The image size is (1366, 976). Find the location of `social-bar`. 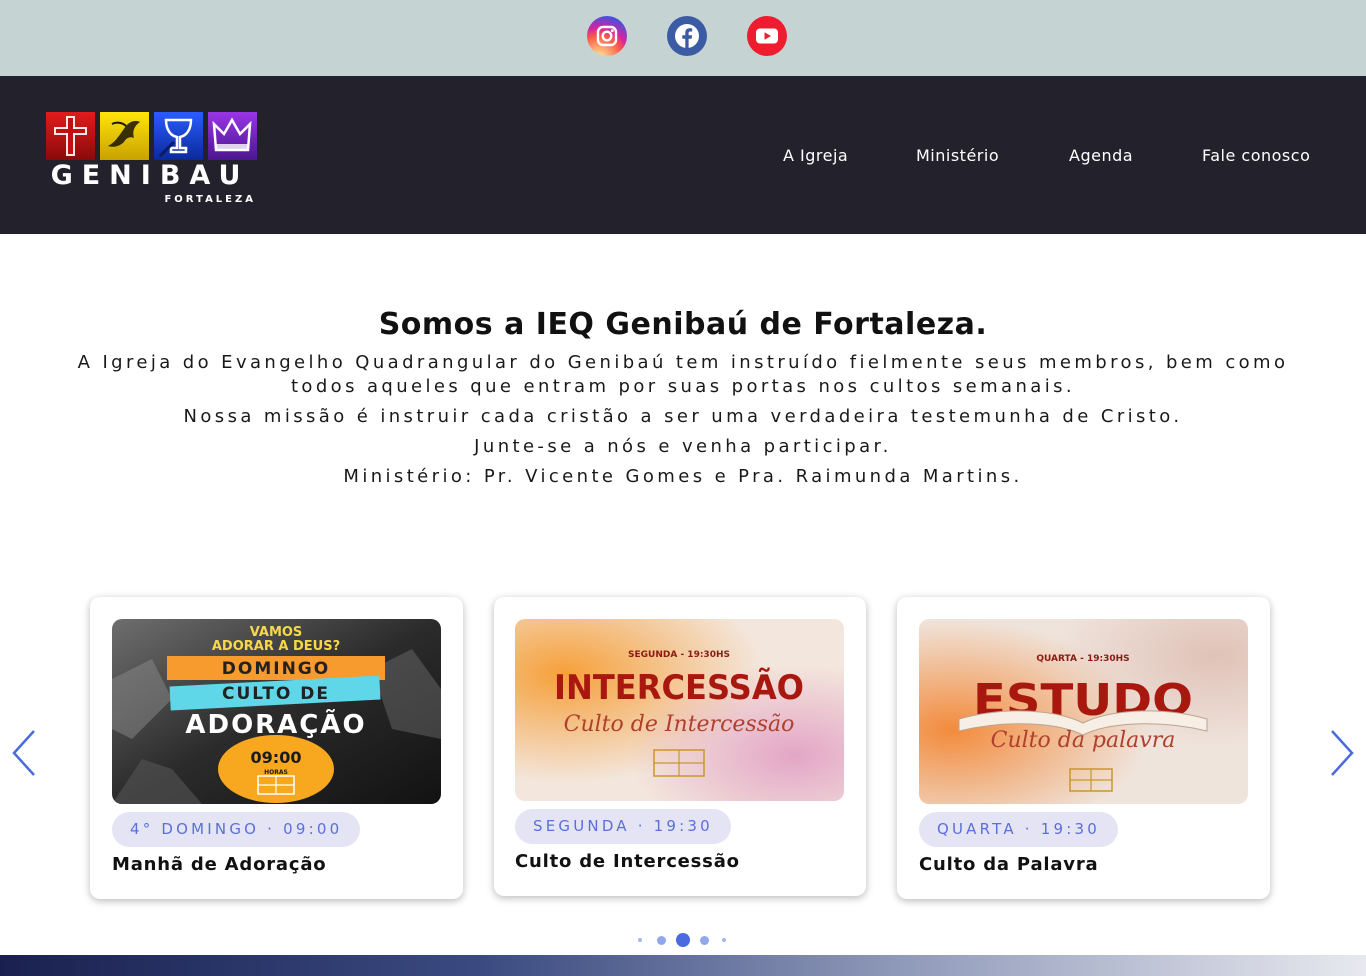

social-bar is located at coordinates (683, 38).